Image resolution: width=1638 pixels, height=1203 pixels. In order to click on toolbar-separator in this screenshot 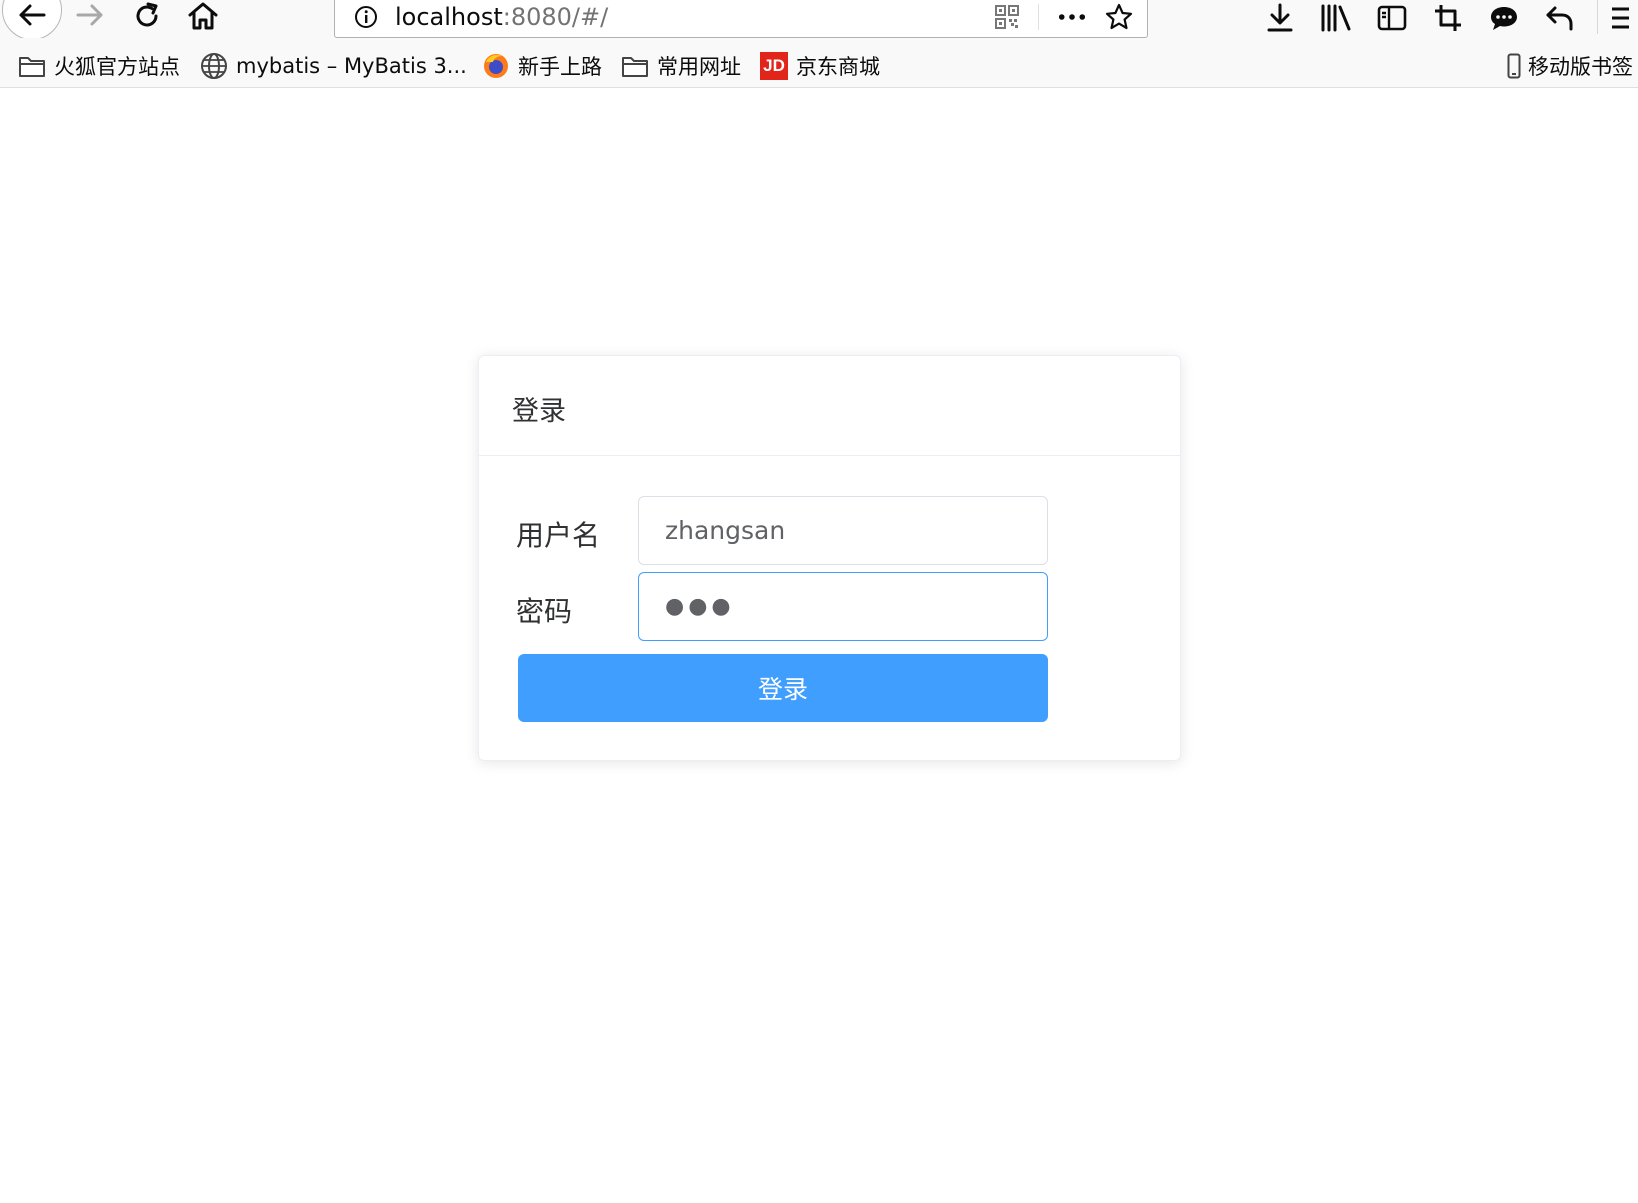, I will do `click(1597, 17)`.